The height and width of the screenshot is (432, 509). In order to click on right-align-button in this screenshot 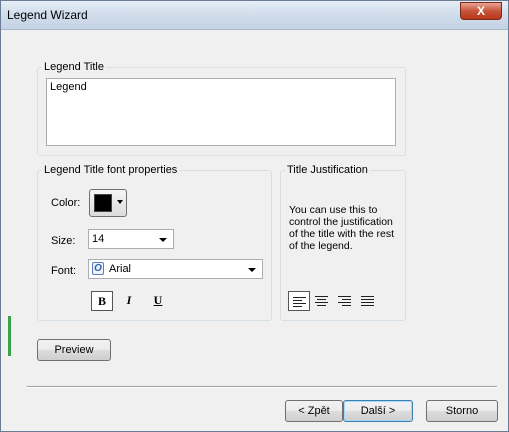, I will do `click(345, 301)`.